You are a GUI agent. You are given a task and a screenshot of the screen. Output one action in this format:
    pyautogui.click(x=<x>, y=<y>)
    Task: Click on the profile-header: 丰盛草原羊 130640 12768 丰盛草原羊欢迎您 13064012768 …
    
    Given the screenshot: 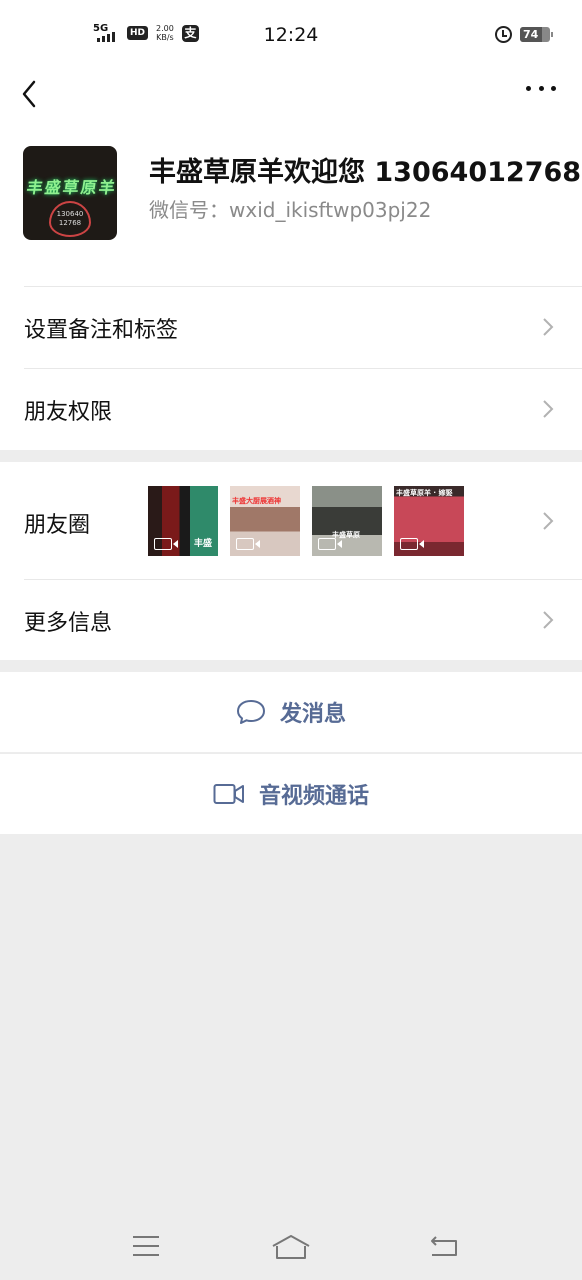 What is the action you would take?
    pyautogui.click(x=291, y=203)
    